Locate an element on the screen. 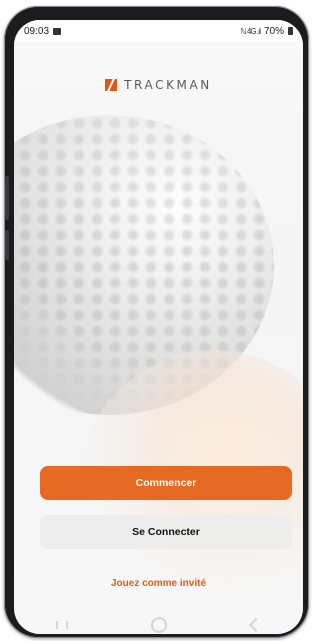 Image resolution: width=320 pixels, height=641 pixels. trackman-logo-icon is located at coordinates (111, 85).